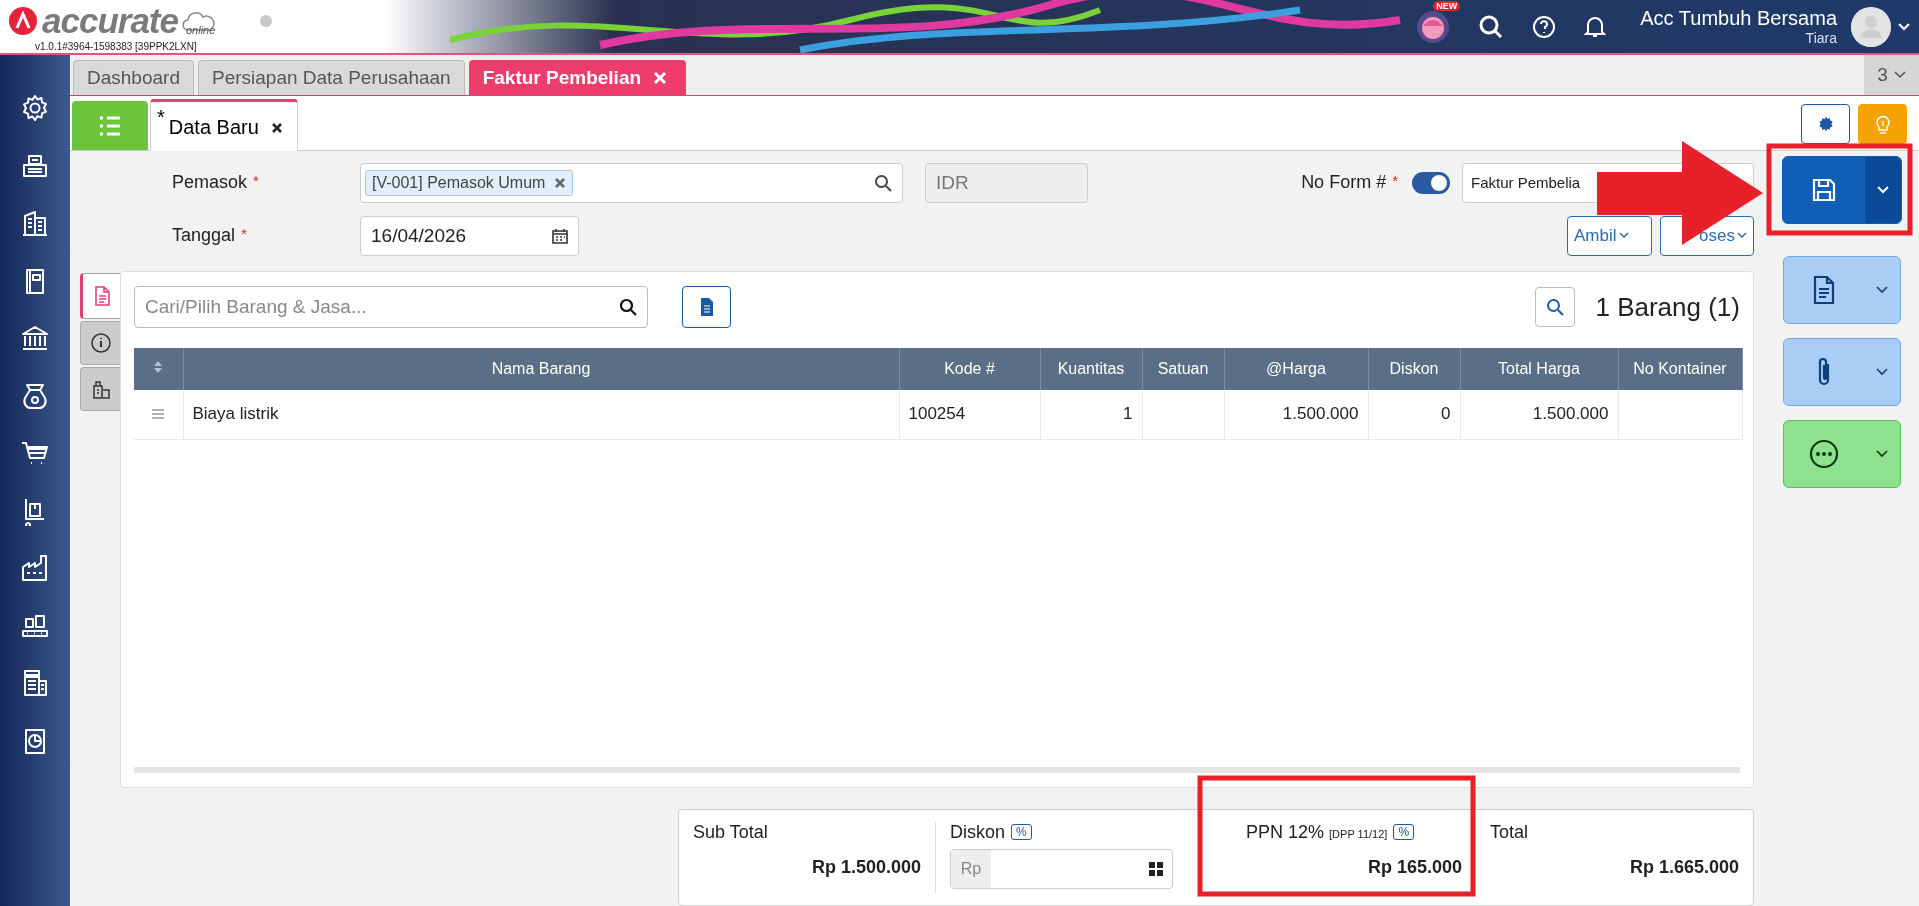 This screenshot has height=906, width=1919. I want to click on attachment-button, so click(1842, 372).